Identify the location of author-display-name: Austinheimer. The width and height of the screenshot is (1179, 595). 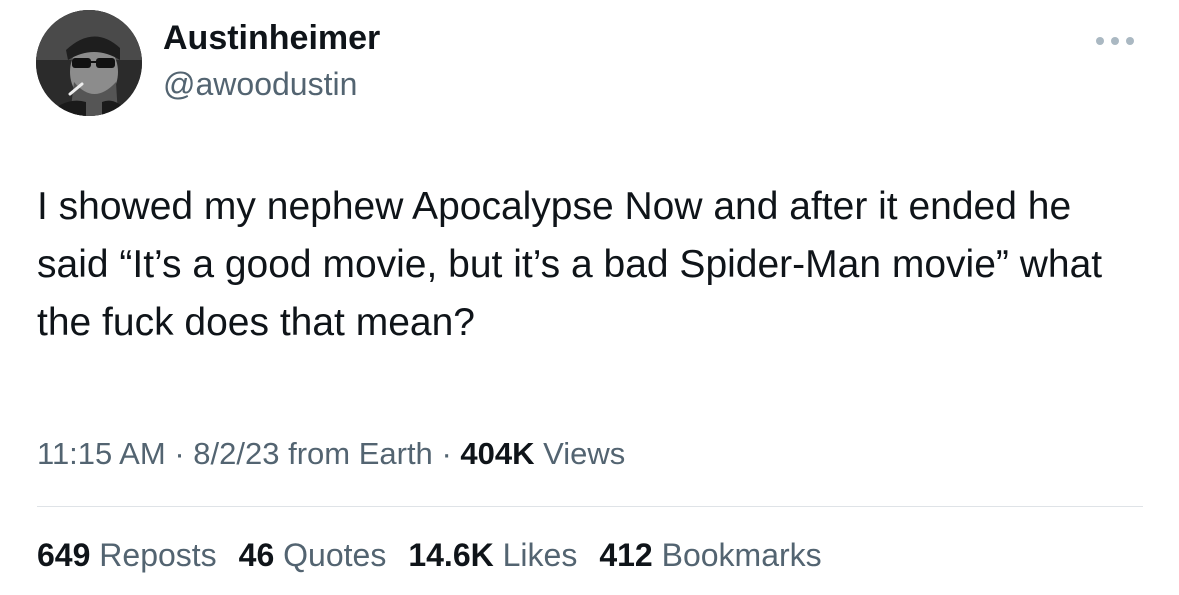
(271, 38).